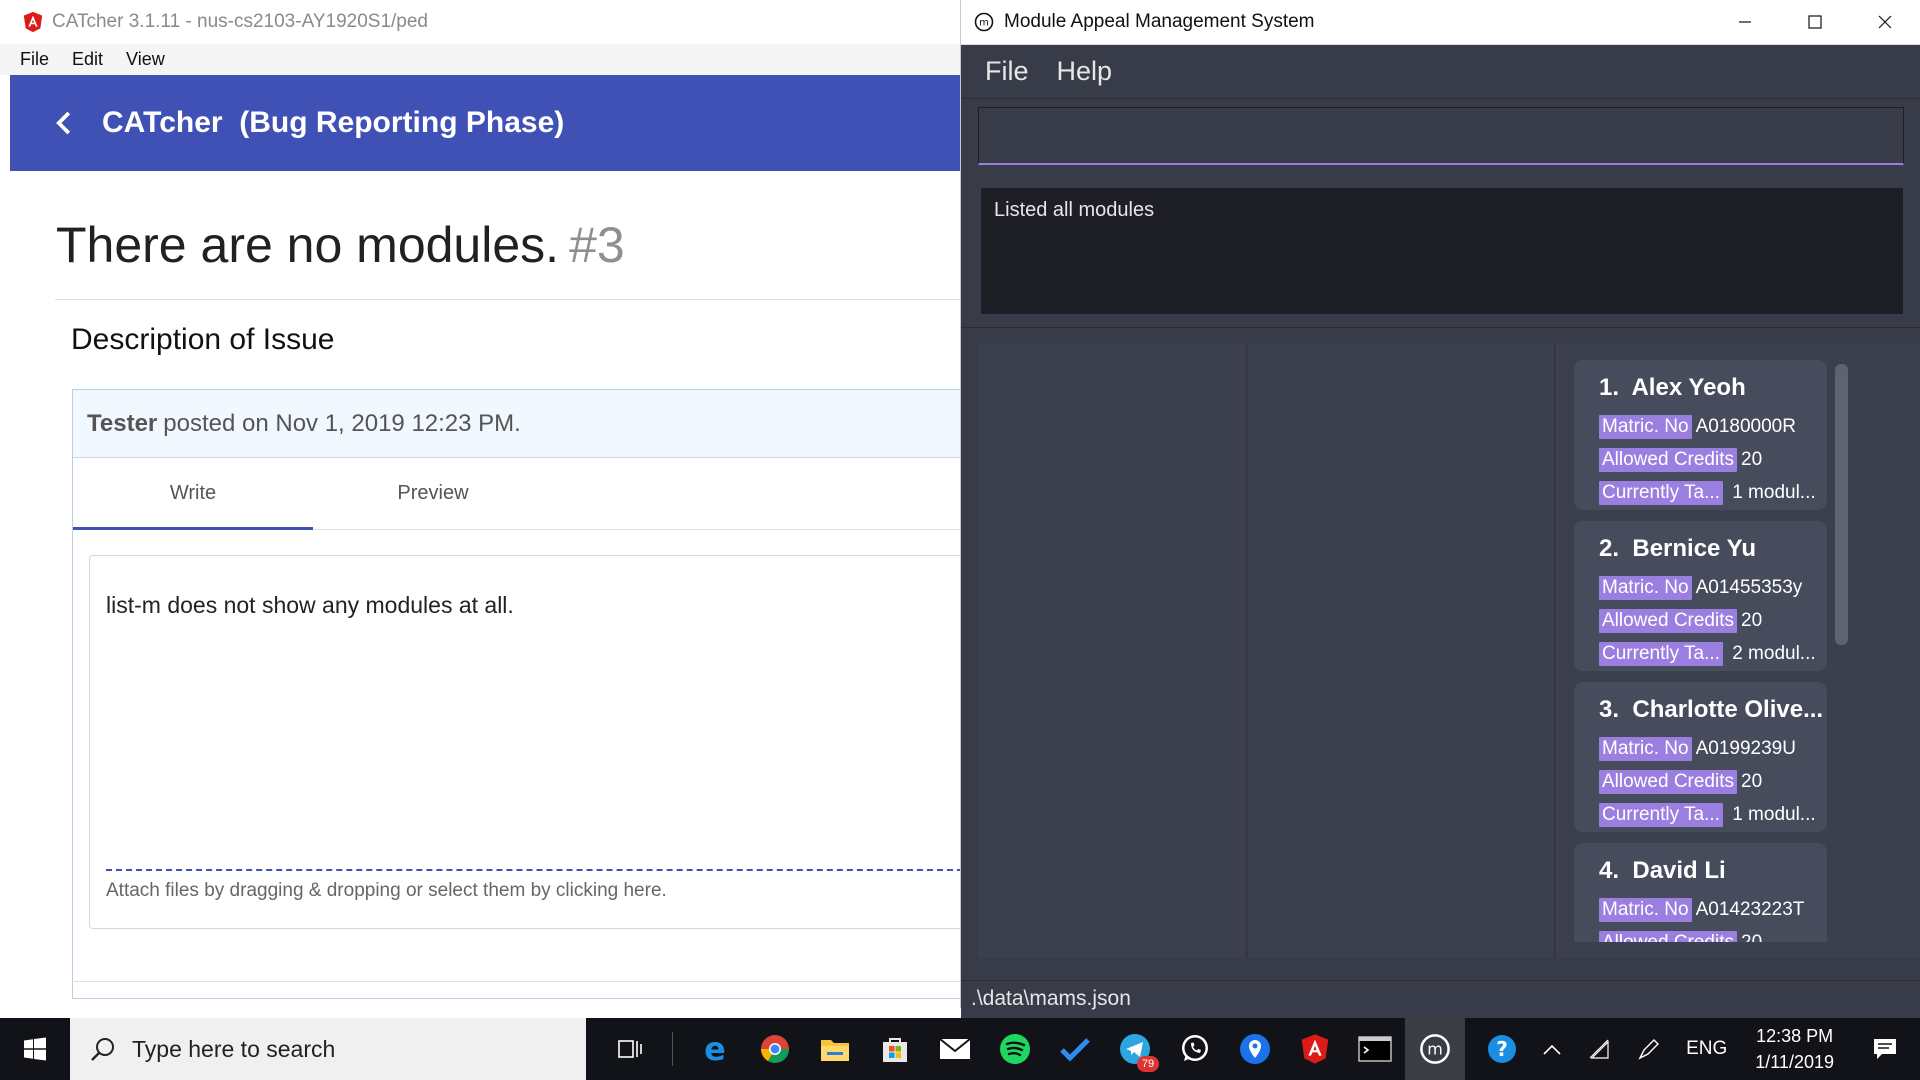  What do you see at coordinates (433, 493) in the screenshot?
I see `tab-preview: Preview` at bounding box center [433, 493].